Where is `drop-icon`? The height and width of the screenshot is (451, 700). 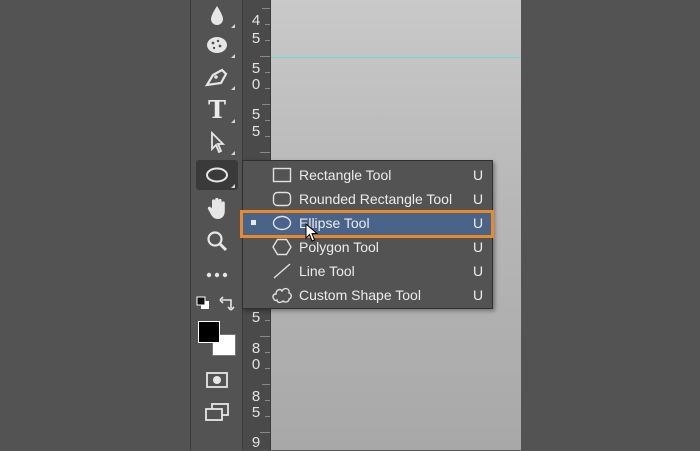 drop-icon is located at coordinates (217, 15).